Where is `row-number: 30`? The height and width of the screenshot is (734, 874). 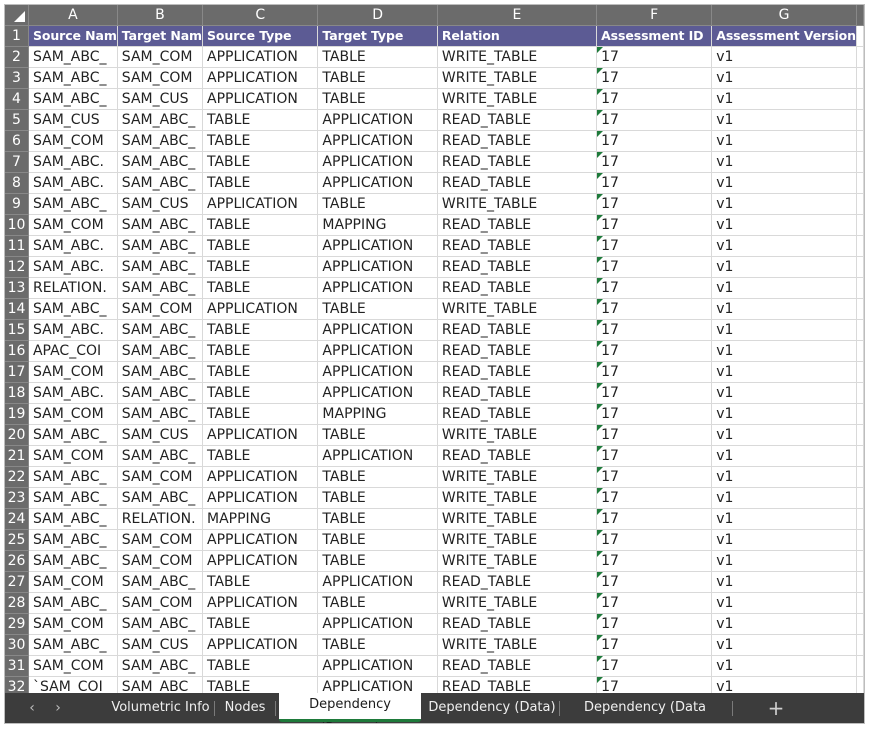 row-number: 30 is located at coordinates (17, 645).